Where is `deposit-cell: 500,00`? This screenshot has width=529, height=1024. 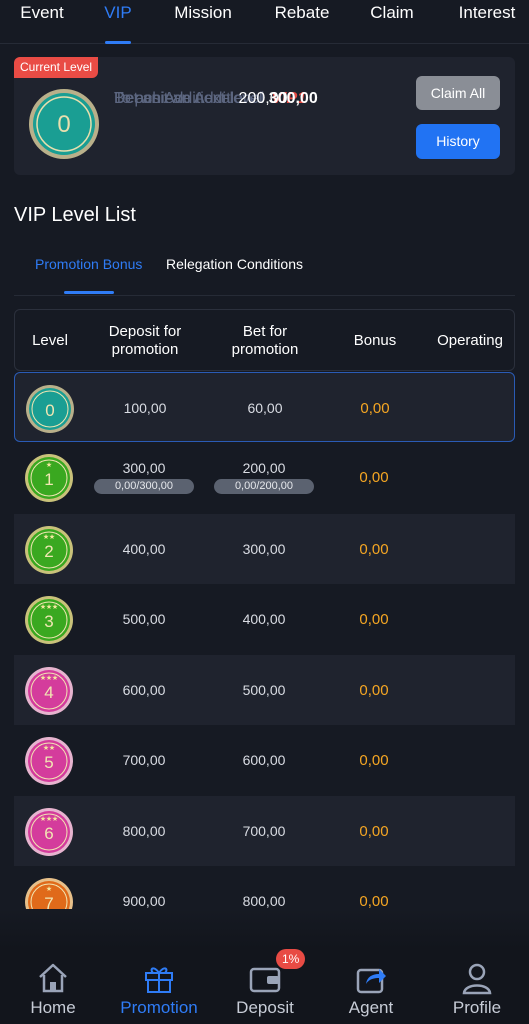
deposit-cell: 500,00 is located at coordinates (144, 619).